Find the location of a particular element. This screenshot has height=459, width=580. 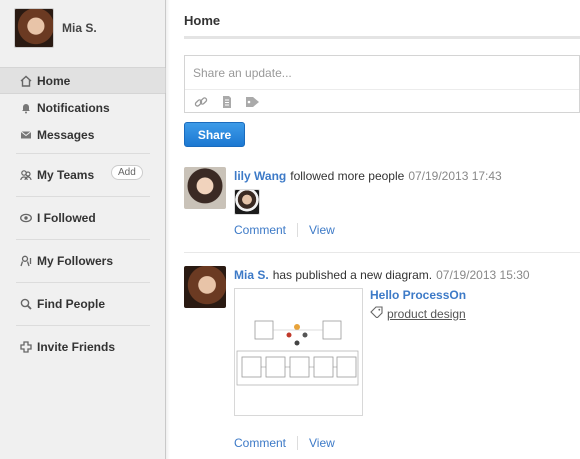

title-divider is located at coordinates (382, 37).